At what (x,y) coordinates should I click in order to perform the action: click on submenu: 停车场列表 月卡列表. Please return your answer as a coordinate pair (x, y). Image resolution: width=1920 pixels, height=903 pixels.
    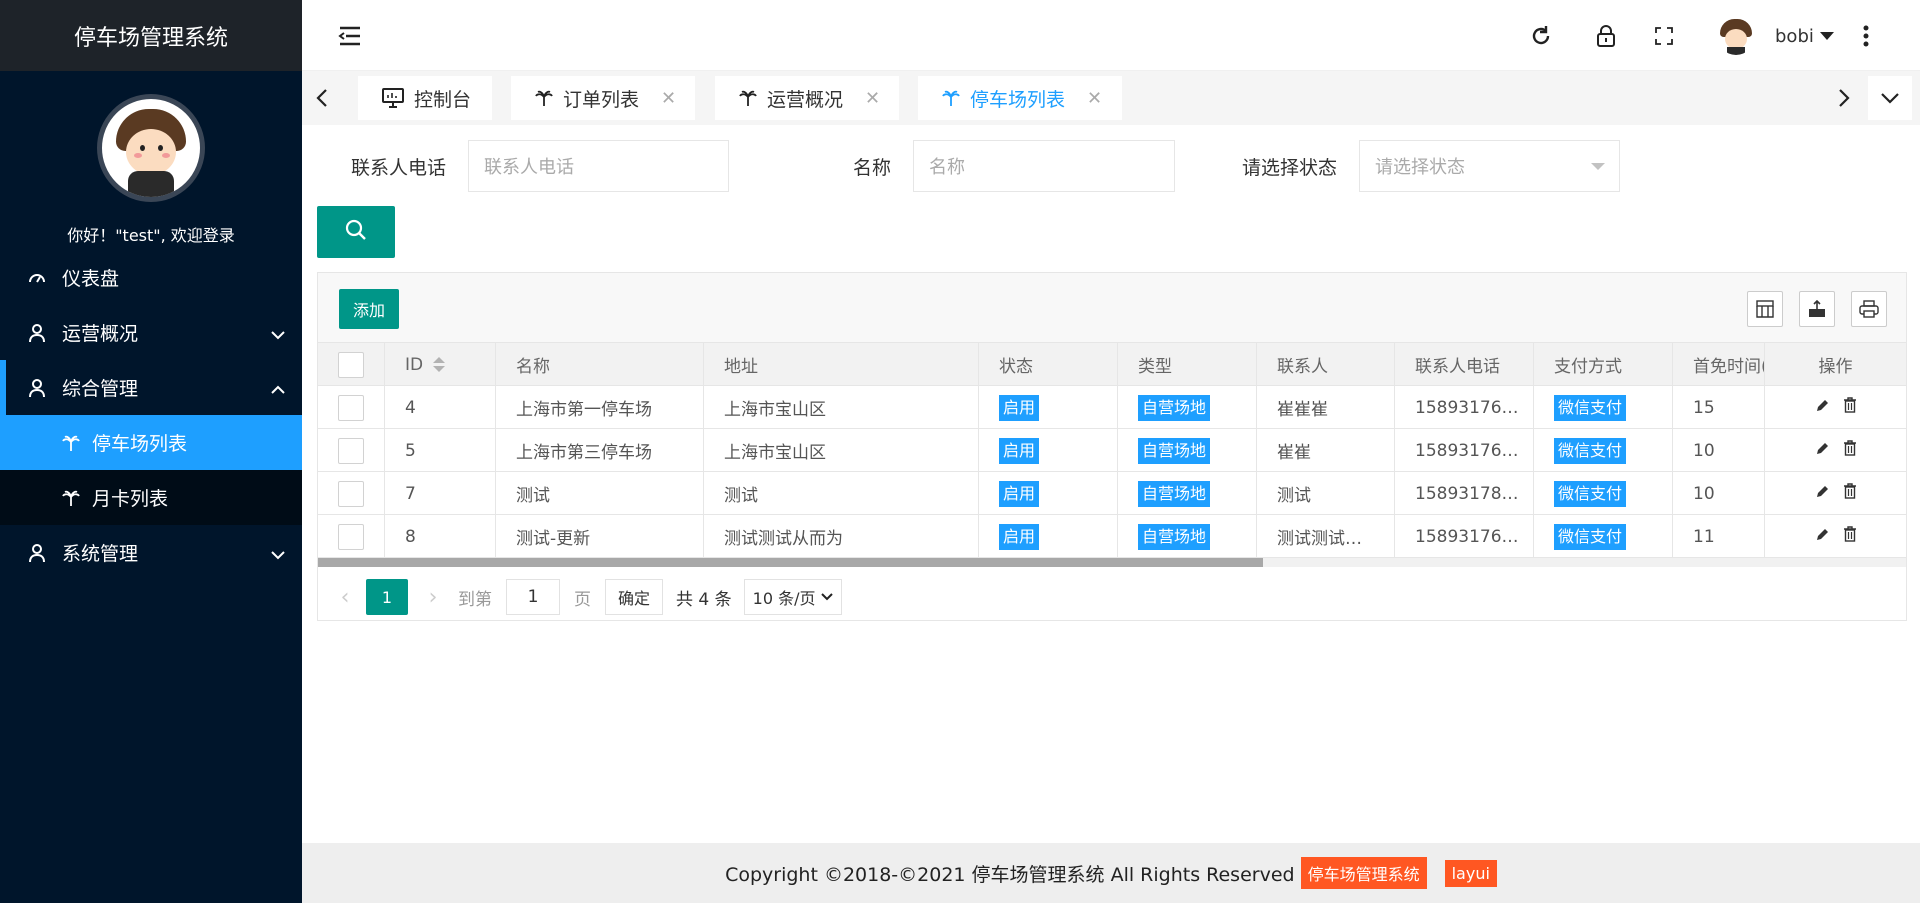
    Looking at the image, I should click on (151, 470).